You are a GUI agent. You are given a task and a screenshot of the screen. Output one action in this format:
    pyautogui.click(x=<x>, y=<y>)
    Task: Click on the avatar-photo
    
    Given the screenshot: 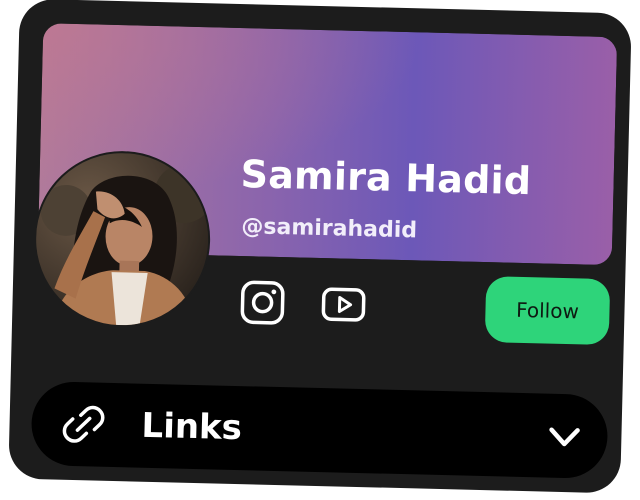 What is the action you would take?
    pyautogui.click(x=122, y=239)
    